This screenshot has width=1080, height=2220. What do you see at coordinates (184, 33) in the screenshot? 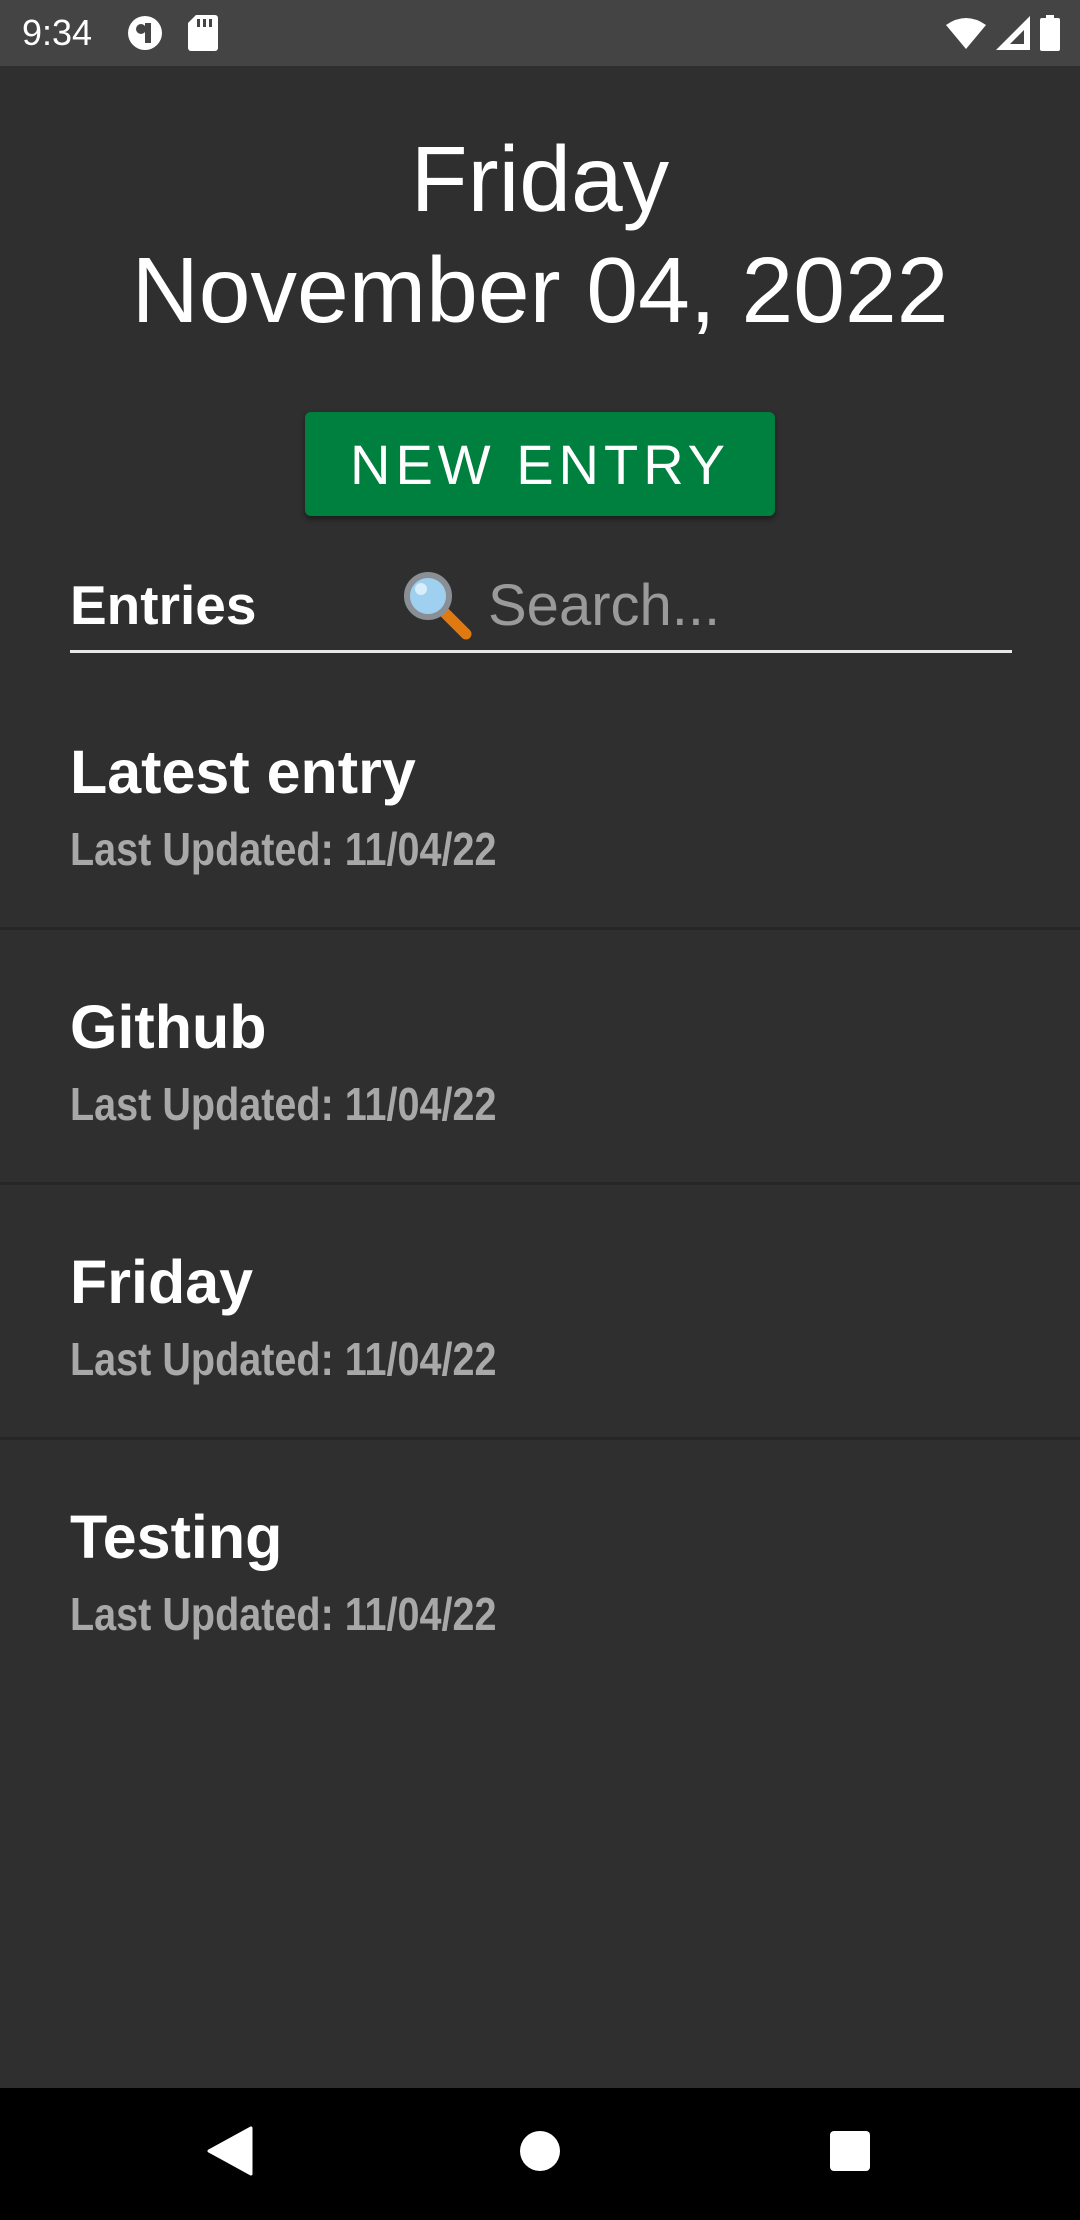
I see `status-left-icons` at bounding box center [184, 33].